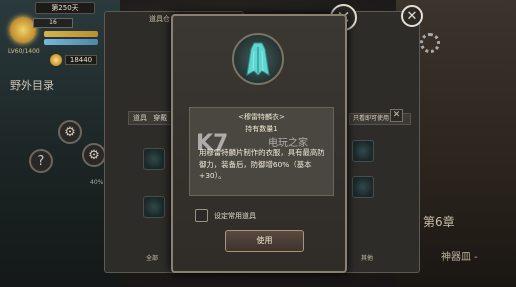 The height and width of the screenshot is (287, 516). I want to click on mp-bar, so click(71, 42).